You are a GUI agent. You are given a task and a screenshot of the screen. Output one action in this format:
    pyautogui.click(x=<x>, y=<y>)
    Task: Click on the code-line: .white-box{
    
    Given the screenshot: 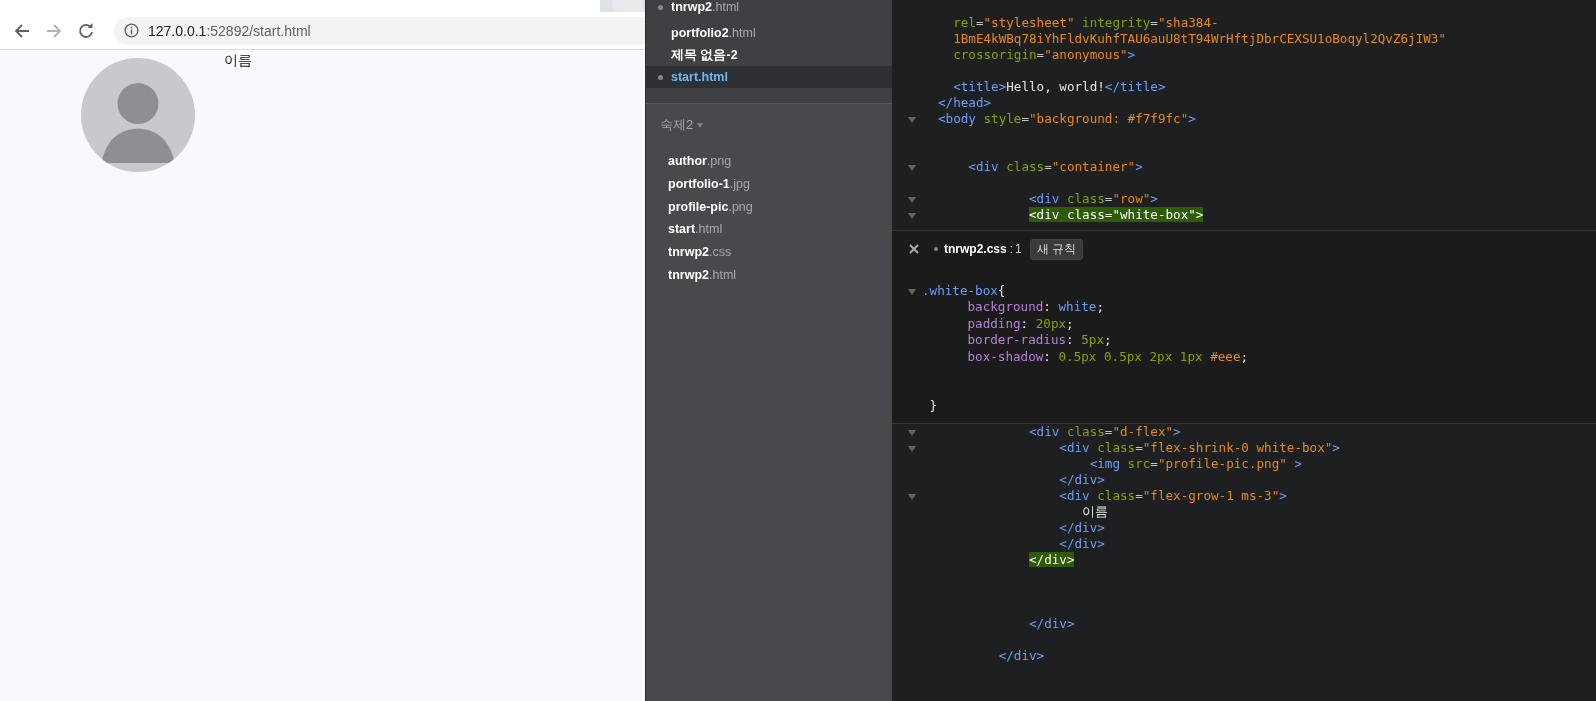 What is the action you would take?
    pyautogui.click(x=964, y=290)
    